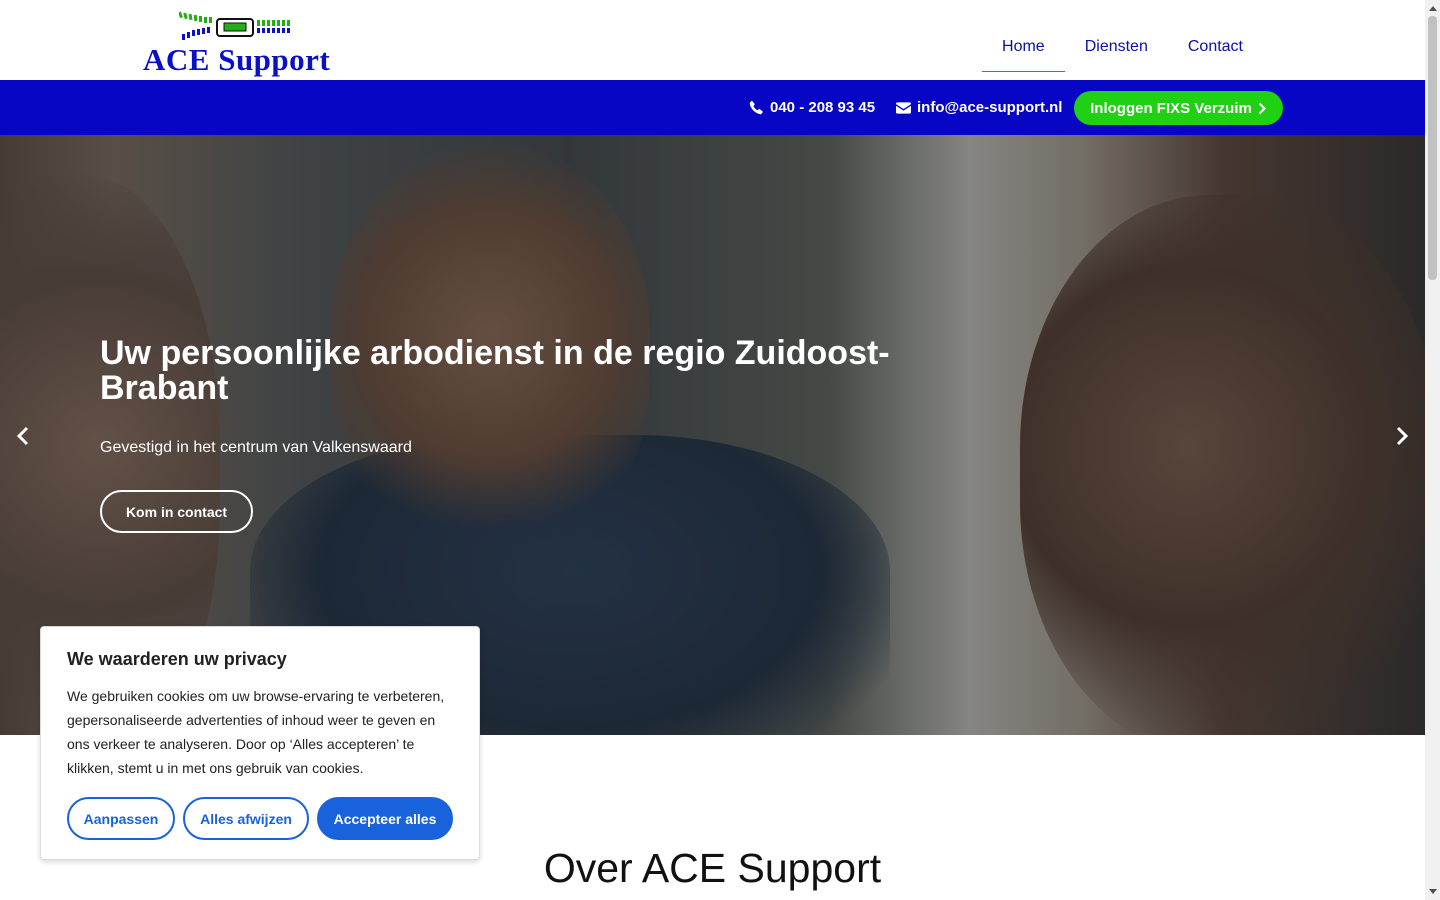 The image size is (1440, 900). What do you see at coordinates (903, 107) in the screenshot?
I see `envelope-icon` at bounding box center [903, 107].